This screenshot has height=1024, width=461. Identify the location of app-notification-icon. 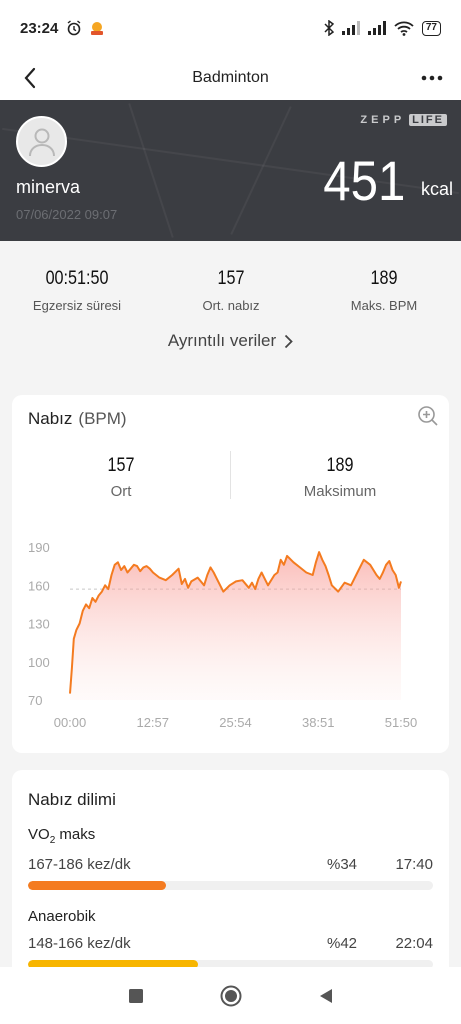
(97, 28).